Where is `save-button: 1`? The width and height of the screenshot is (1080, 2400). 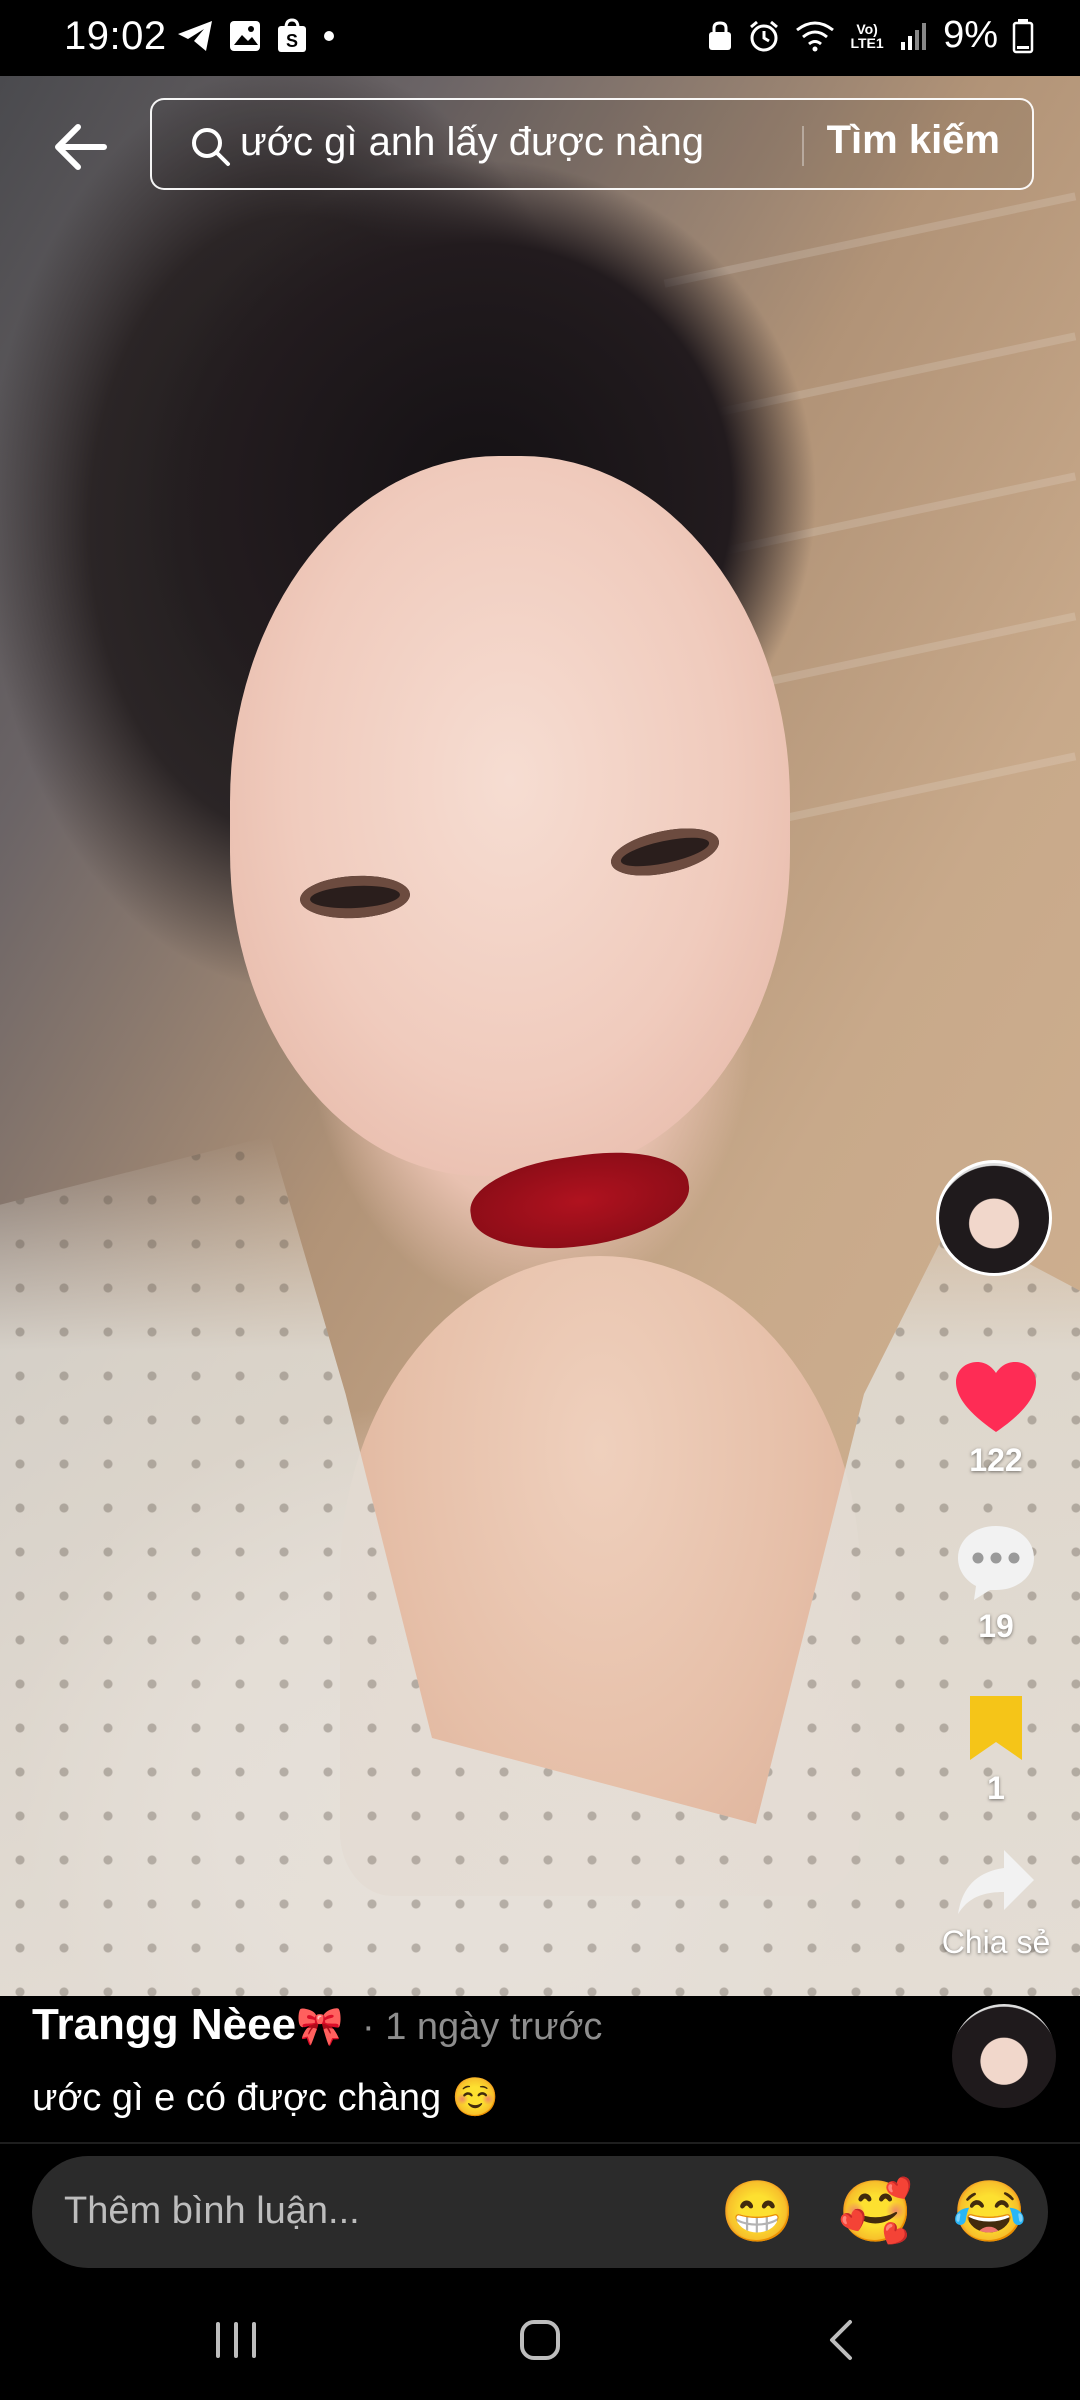
save-button: 1 is located at coordinates (996, 1749).